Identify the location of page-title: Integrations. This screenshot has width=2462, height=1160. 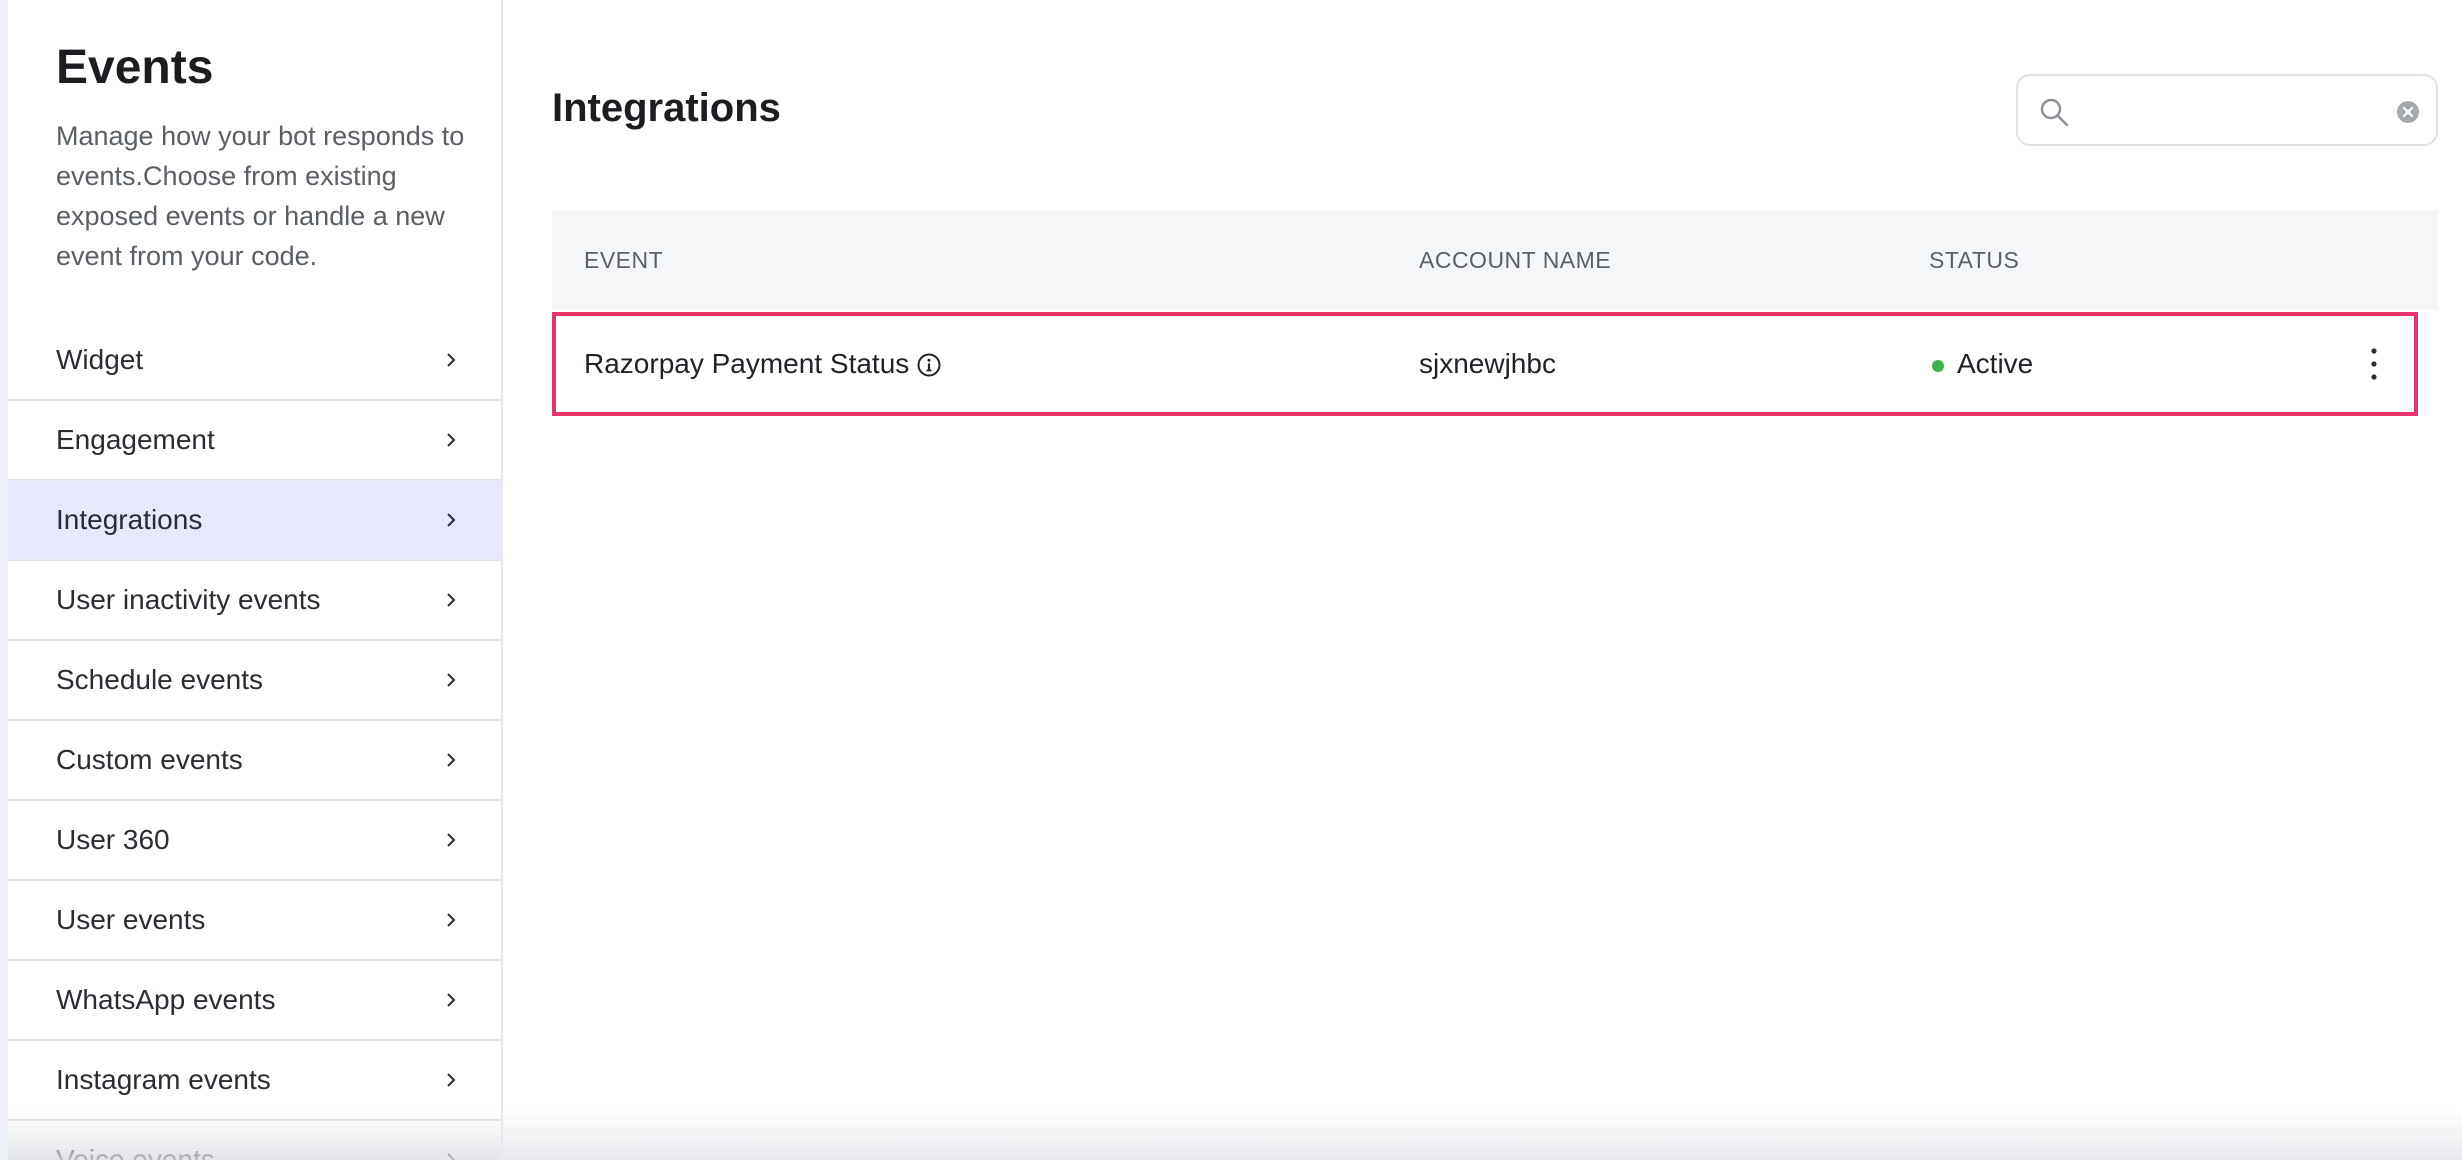
(666, 108).